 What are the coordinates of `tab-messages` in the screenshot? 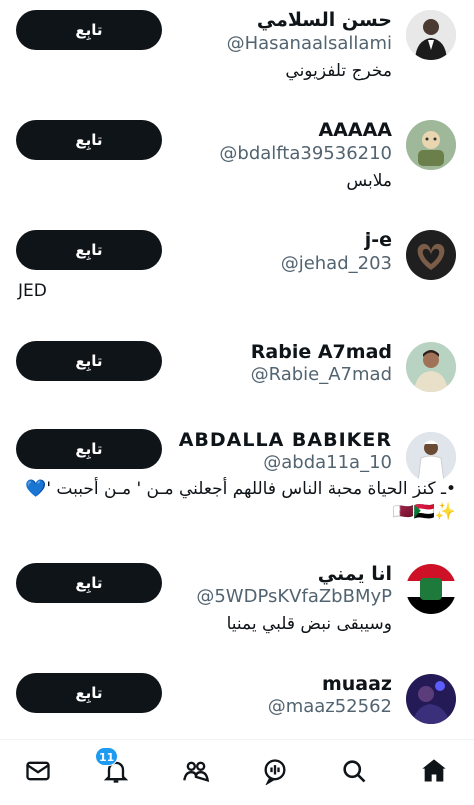 It's located at (38, 771).